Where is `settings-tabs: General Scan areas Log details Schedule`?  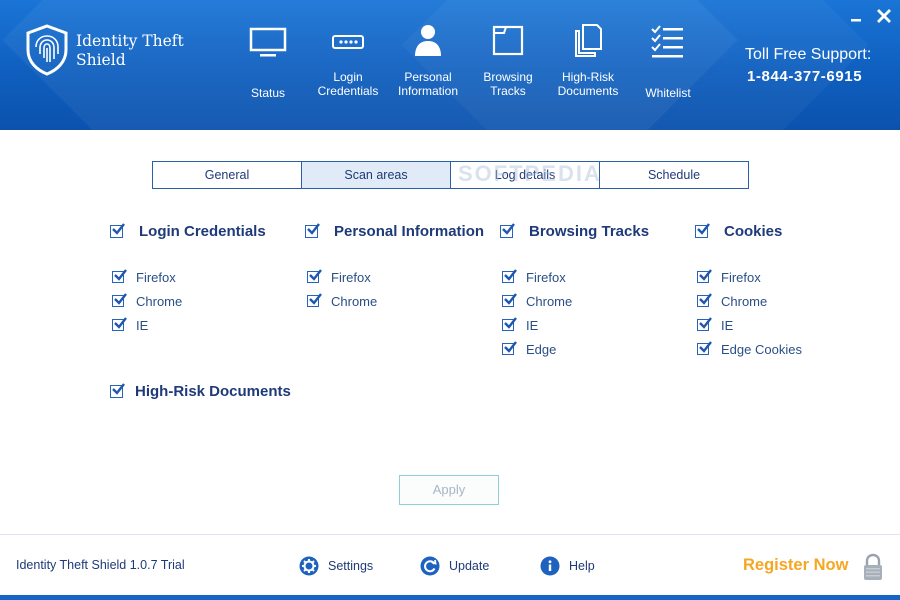
settings-tabs: General Scan areas Log details Schedule is located at coordinates (450, 175).